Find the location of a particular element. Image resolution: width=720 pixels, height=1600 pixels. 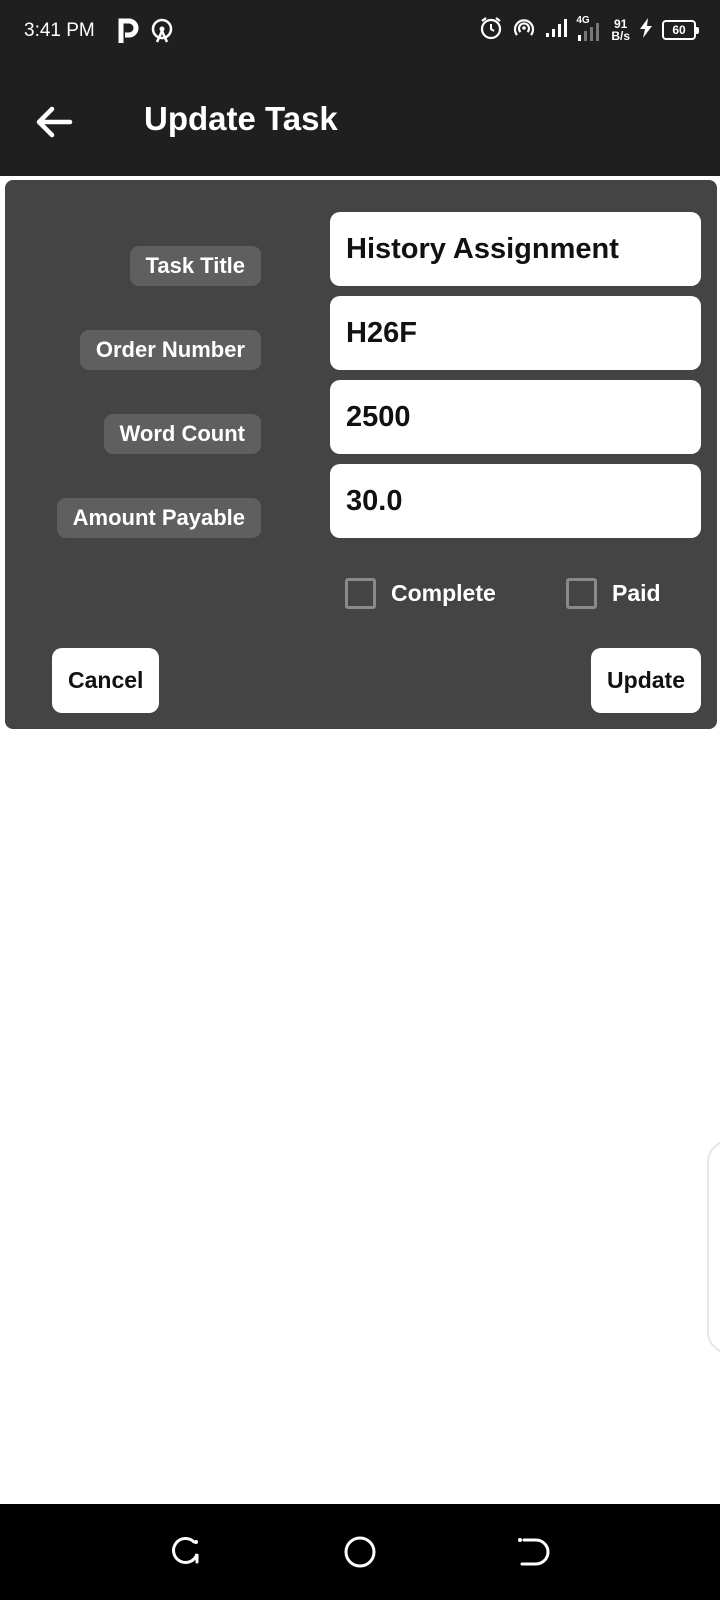

system-nav-bar is located at coordinates (360, 1552).